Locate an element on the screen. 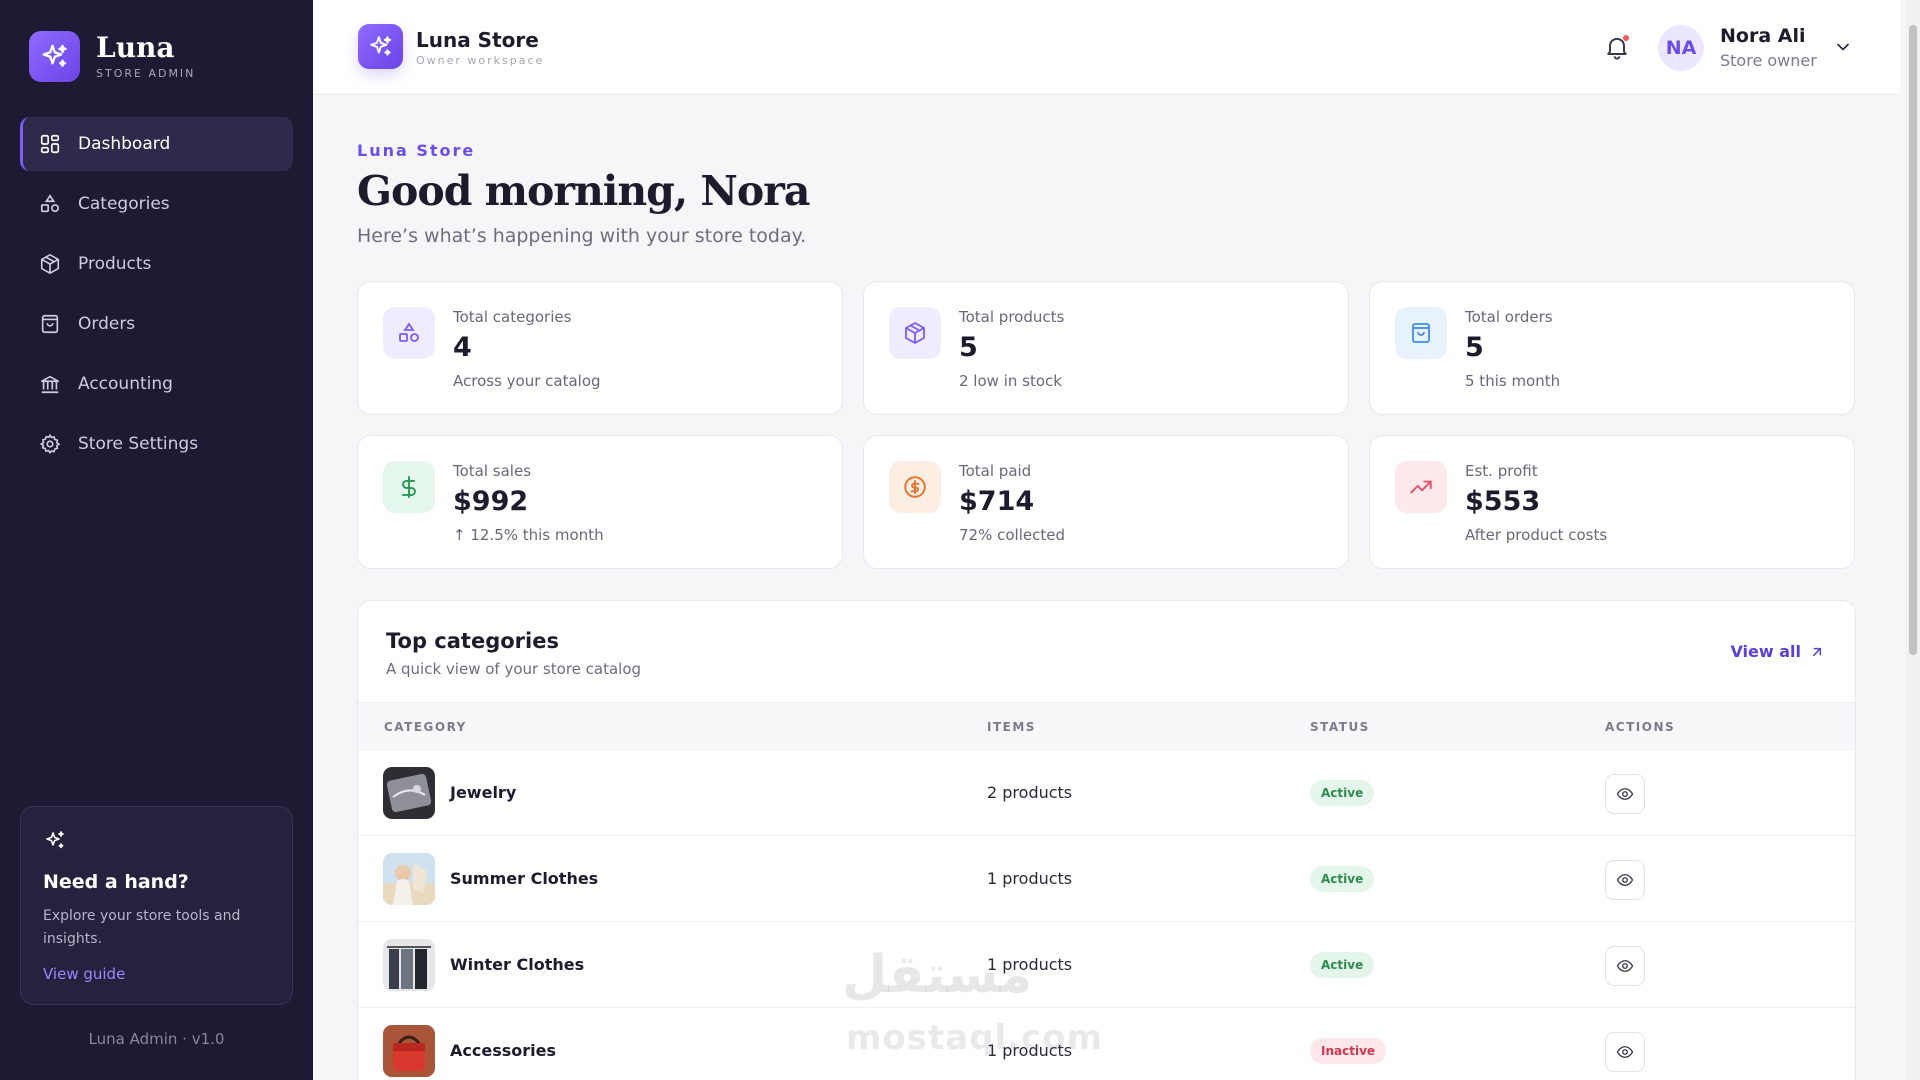 The height and width of the screenshot is (1080, 1920). sidebar-item-label: Accounting is located at coordinates (125, 384).